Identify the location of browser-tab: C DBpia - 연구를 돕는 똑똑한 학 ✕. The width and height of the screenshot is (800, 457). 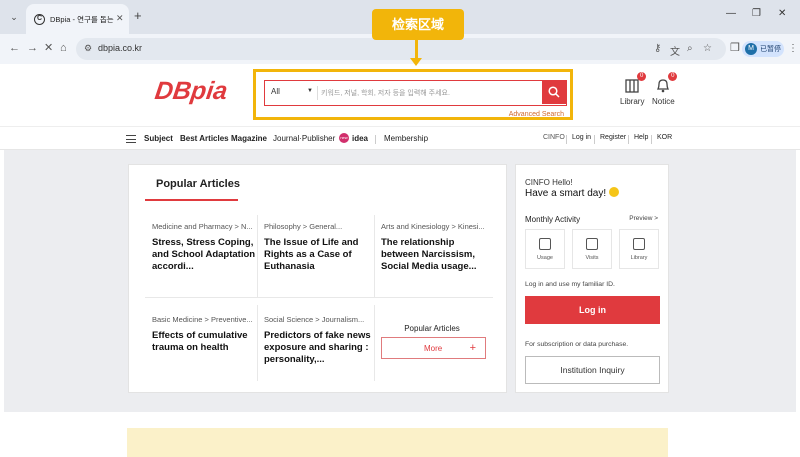
(77, 19).